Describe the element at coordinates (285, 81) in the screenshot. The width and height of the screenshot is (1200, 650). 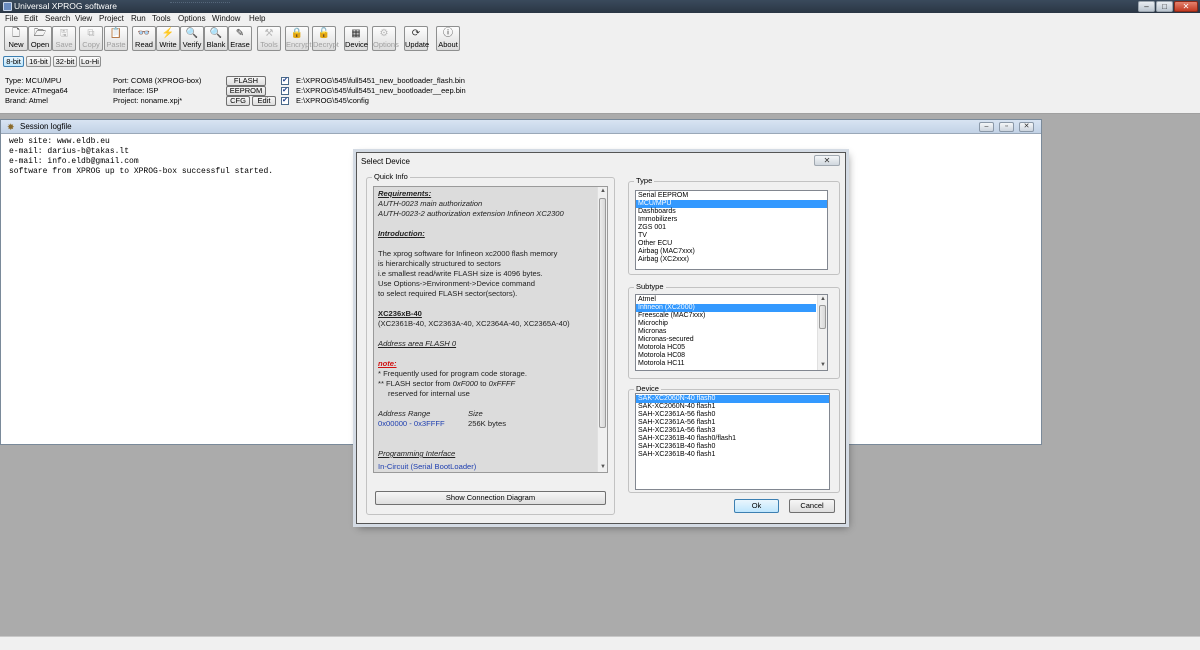
I see `flash-checkbox: ✔` at that location.